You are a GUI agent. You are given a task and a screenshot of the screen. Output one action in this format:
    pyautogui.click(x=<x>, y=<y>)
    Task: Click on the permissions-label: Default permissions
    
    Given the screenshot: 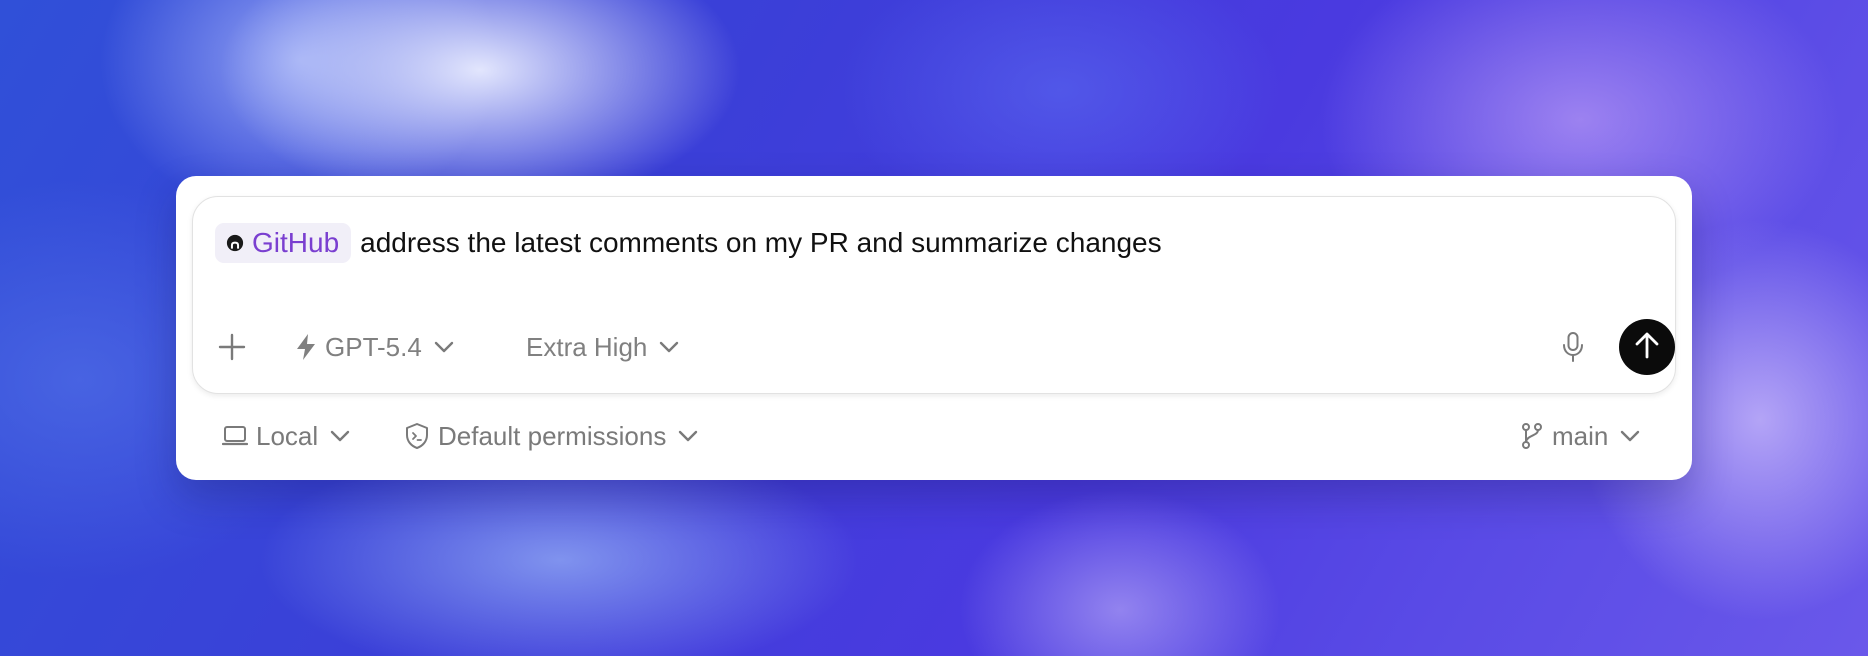 What is the action you would take?
    pyautogui.click(x=552, y=435)
    